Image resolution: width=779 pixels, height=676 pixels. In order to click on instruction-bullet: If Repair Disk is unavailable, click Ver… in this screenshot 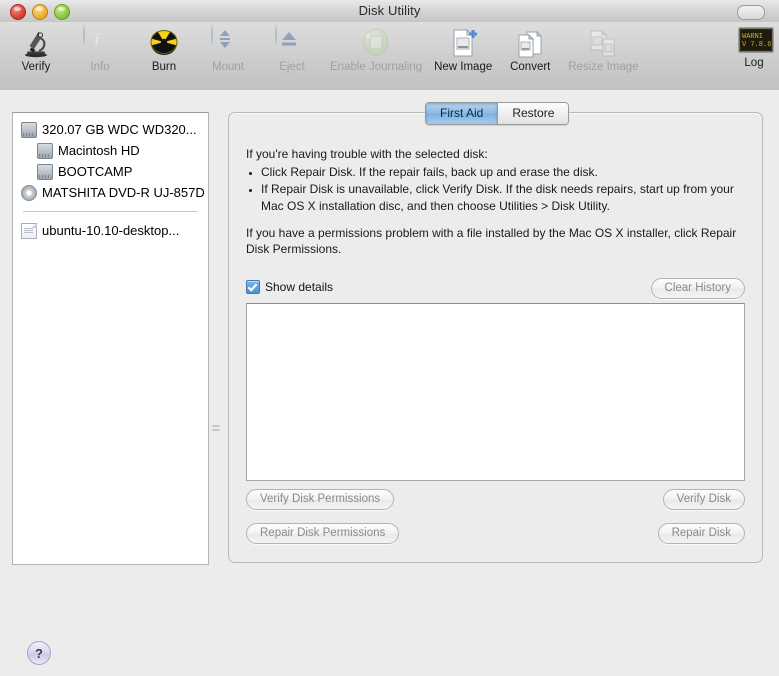, I will do `click(503, 197)`.